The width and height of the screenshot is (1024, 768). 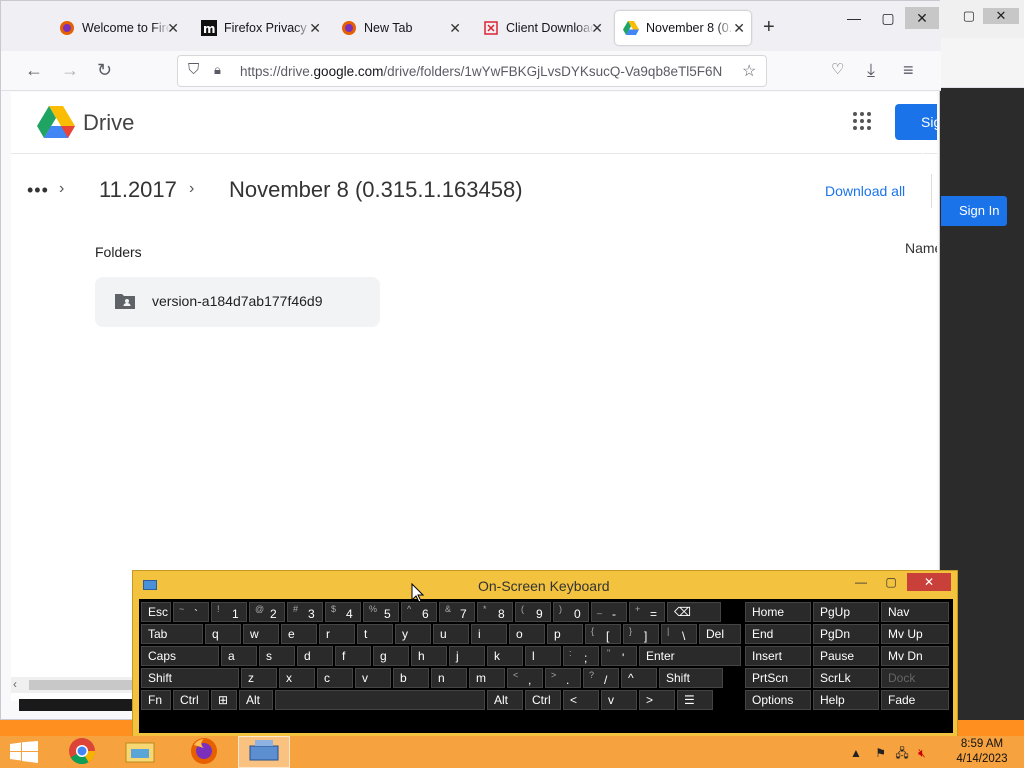 I want to click on osk-key: | \, so click(x=679, y=634).